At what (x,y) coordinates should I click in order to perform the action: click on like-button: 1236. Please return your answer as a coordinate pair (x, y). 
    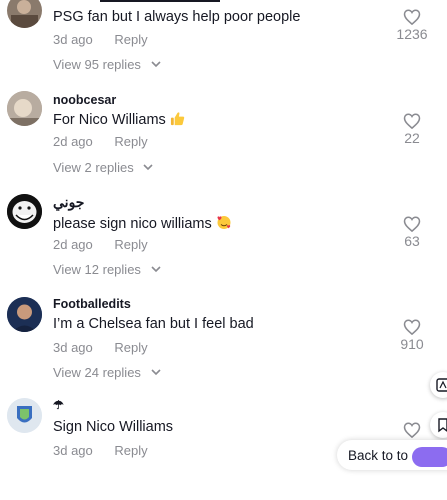
    Looking at the image, I should click on (412, 25).